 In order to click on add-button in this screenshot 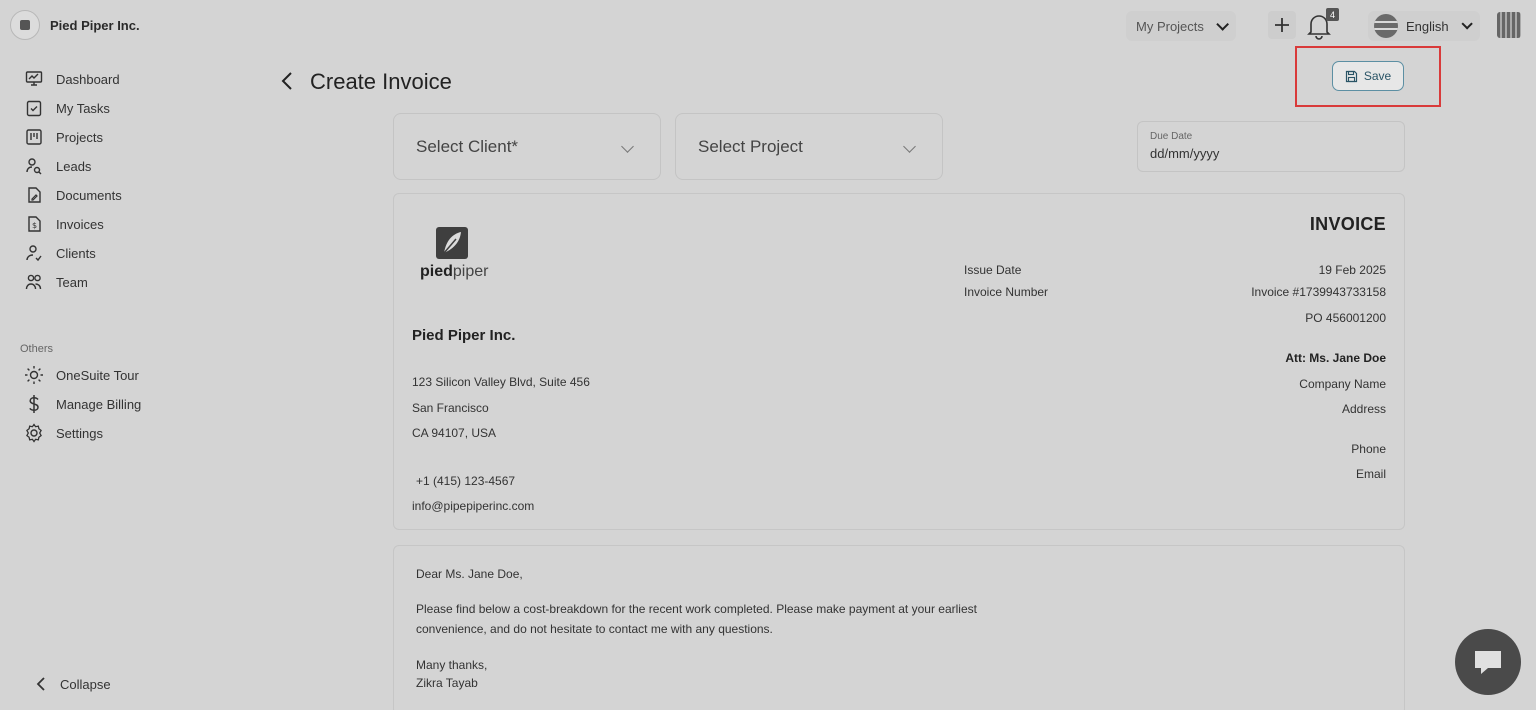, I will do `click(1282, 25)`.